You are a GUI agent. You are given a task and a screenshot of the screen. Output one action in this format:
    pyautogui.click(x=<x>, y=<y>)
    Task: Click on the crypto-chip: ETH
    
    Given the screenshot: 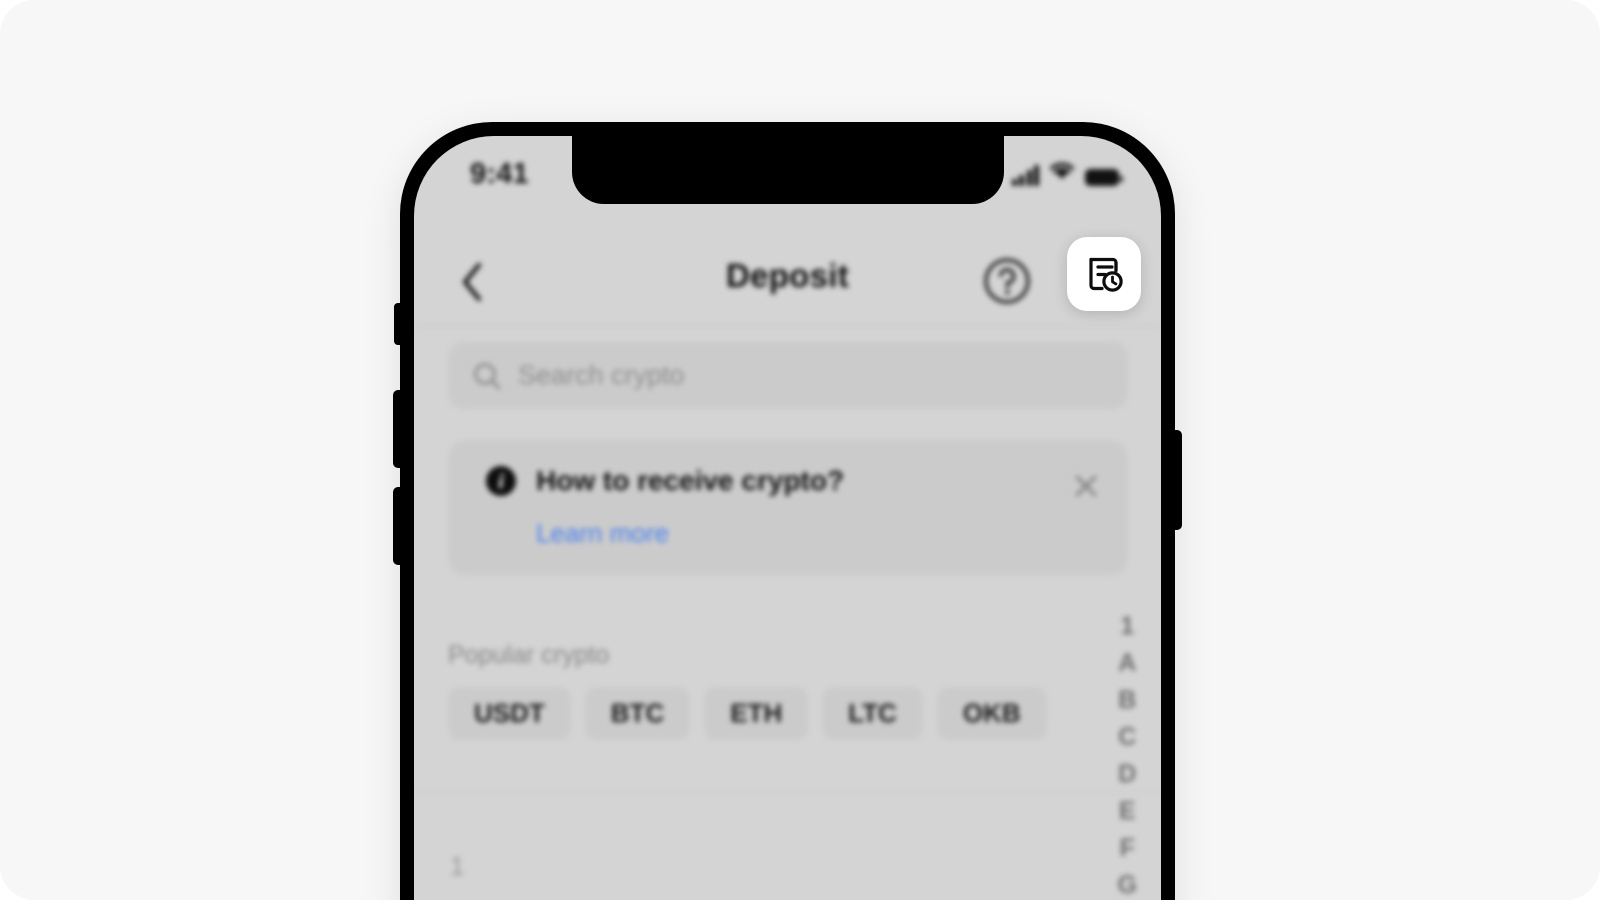 What is the action you would take?
    pyautogui.click(x=756, y=713)
    